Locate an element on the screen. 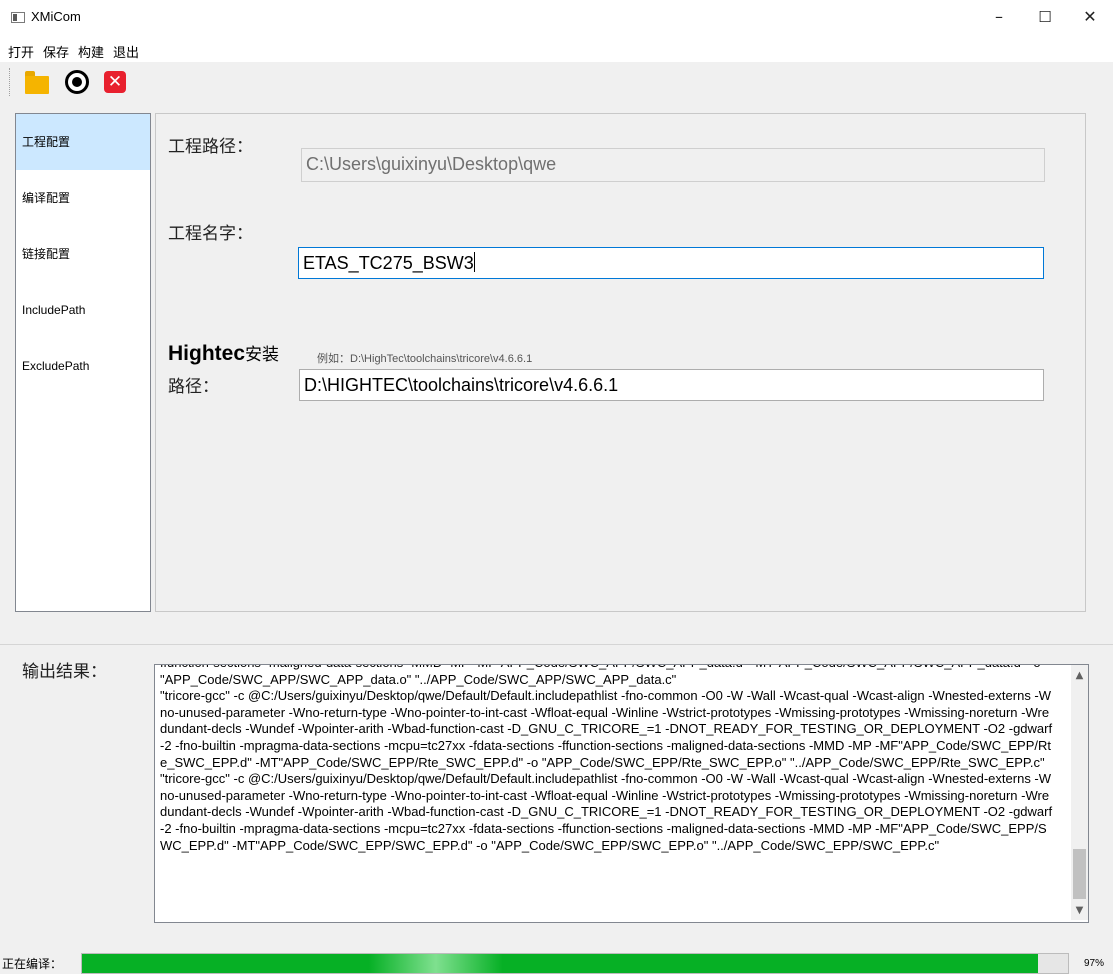 The image size is (1113, 974). menu-save: 保存 is located at coordinates (56, 51).